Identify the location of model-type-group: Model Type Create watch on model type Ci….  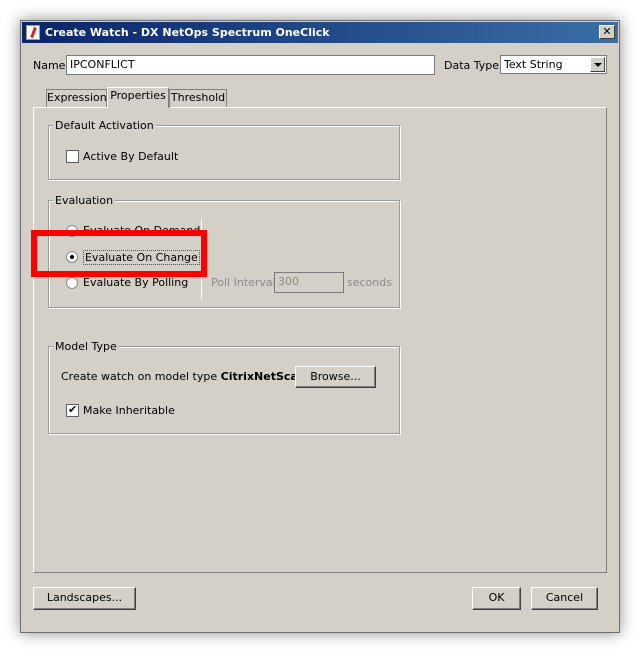
(224, 387).